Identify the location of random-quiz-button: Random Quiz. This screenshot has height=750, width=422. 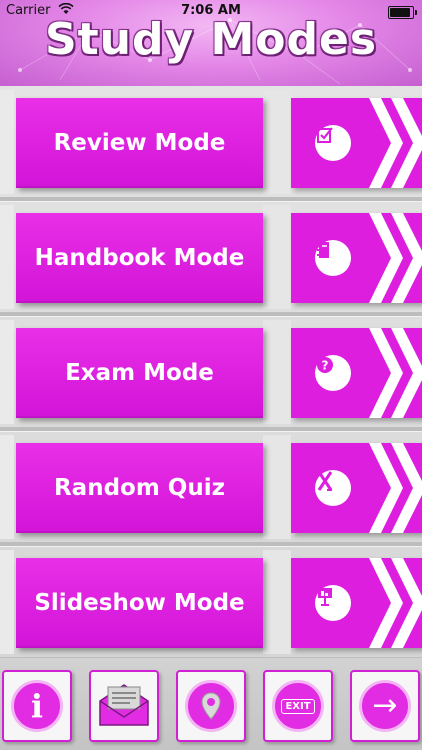
(139, 488).